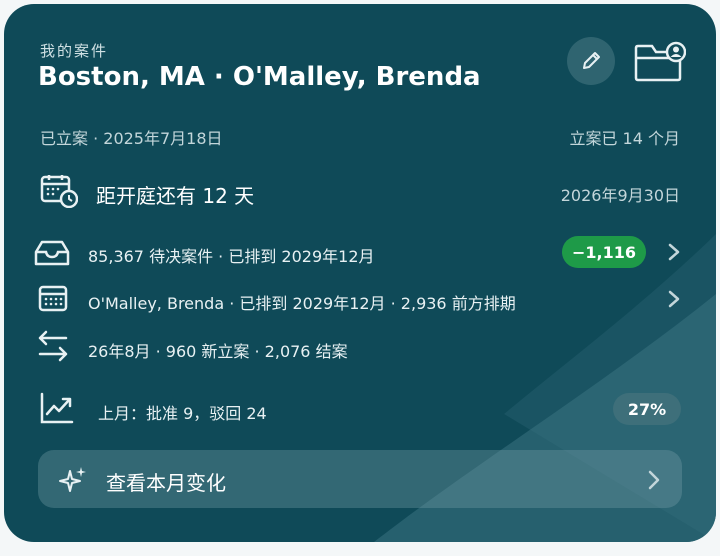 This screenshot has width=720, height=556. What do you see at coordinates (231, 256) in the screenshot?
I see `pending-cases-text: 85,367 待决案件 · 已排到 2029年12月` at bounding box center [231, 256].